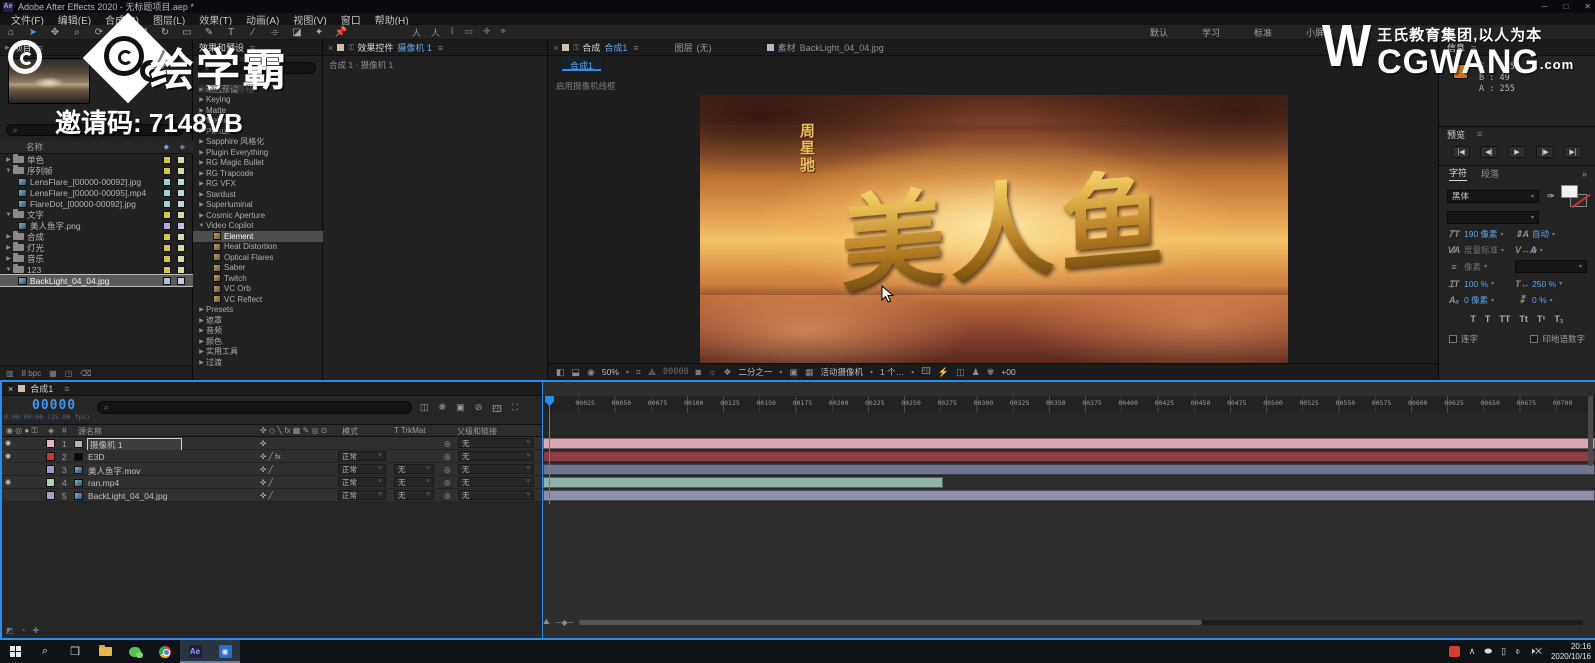 This screenshot has width=1595, height=663. Describe the element at coordinates (258, 268) in the screenshot. I see `effect-item-row: Saber` at that location.